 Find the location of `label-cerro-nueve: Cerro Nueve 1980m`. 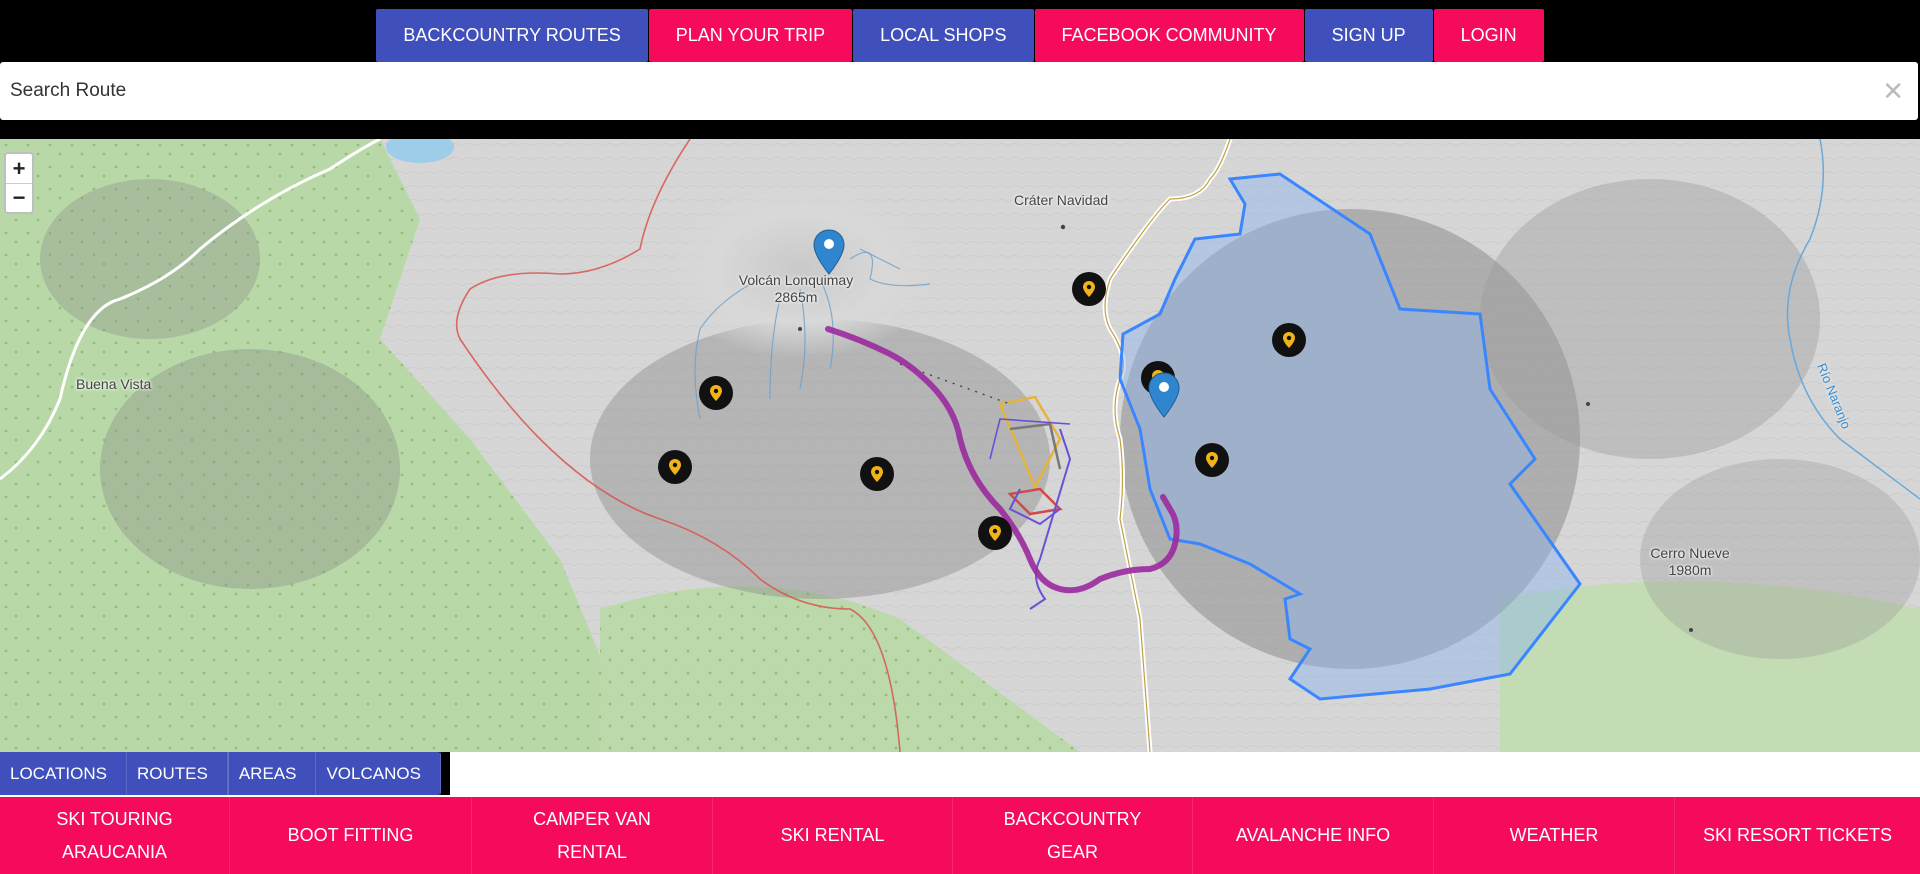

label-cerro-nueve: Cerro Nueve 1980m is located at coordinates (1690, 562).